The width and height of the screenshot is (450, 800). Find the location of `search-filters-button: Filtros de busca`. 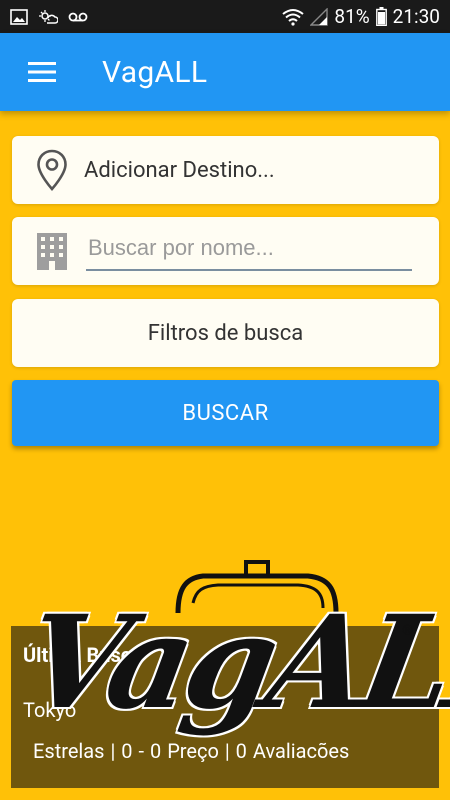

search-filters-button: Filtros de busca is located at coordinates (225, 333).